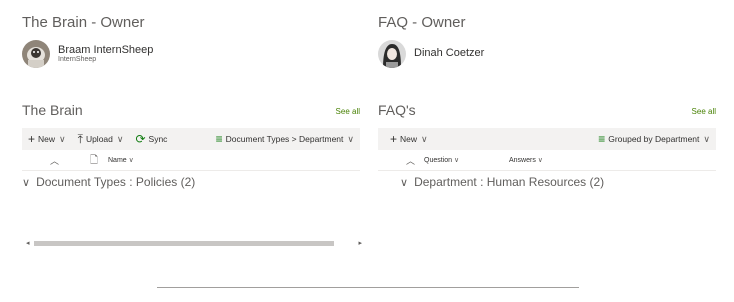  What do you see at coordinates (509, 182) in the screenshot?
I see `group-label: Department : Human Resources (2)` at bounding box center [509, 182].